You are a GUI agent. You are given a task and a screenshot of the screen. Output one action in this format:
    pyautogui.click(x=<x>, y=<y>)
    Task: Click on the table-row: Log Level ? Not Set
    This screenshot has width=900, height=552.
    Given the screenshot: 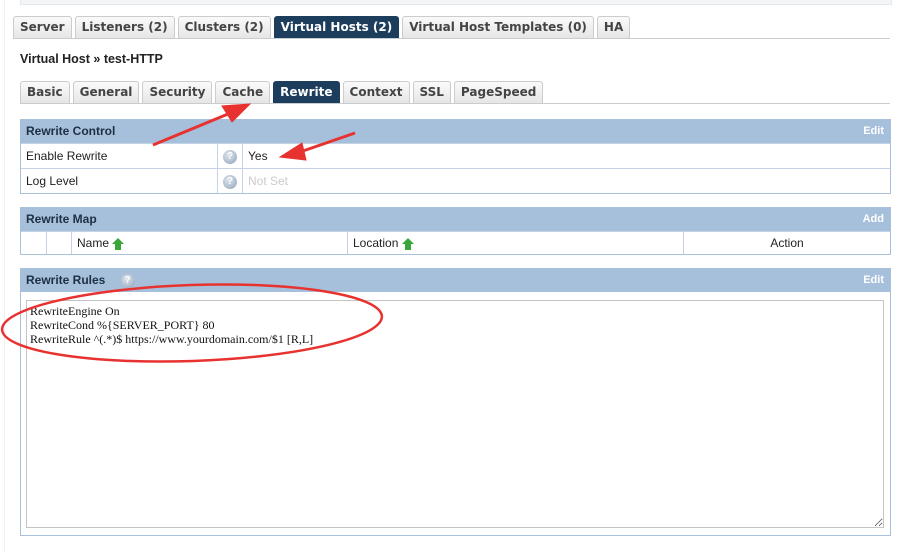 What is the action you would take?
    pyautogui.click(x=455, y=180)
    